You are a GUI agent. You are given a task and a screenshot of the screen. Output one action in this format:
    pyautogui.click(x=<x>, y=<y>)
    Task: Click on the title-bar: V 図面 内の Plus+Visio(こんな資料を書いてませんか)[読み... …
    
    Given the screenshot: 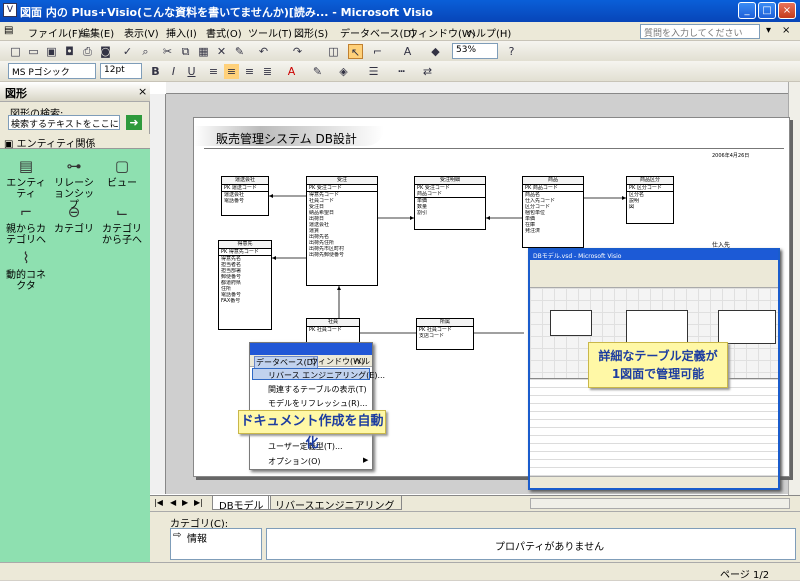 What is the action you would take?
    pyautogui.click(x=400, y=11)
    